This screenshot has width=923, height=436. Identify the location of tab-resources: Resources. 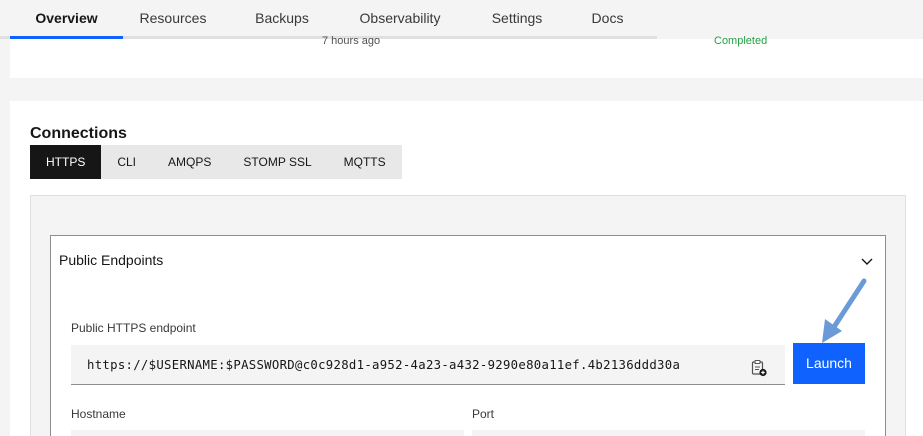
(173, 19).